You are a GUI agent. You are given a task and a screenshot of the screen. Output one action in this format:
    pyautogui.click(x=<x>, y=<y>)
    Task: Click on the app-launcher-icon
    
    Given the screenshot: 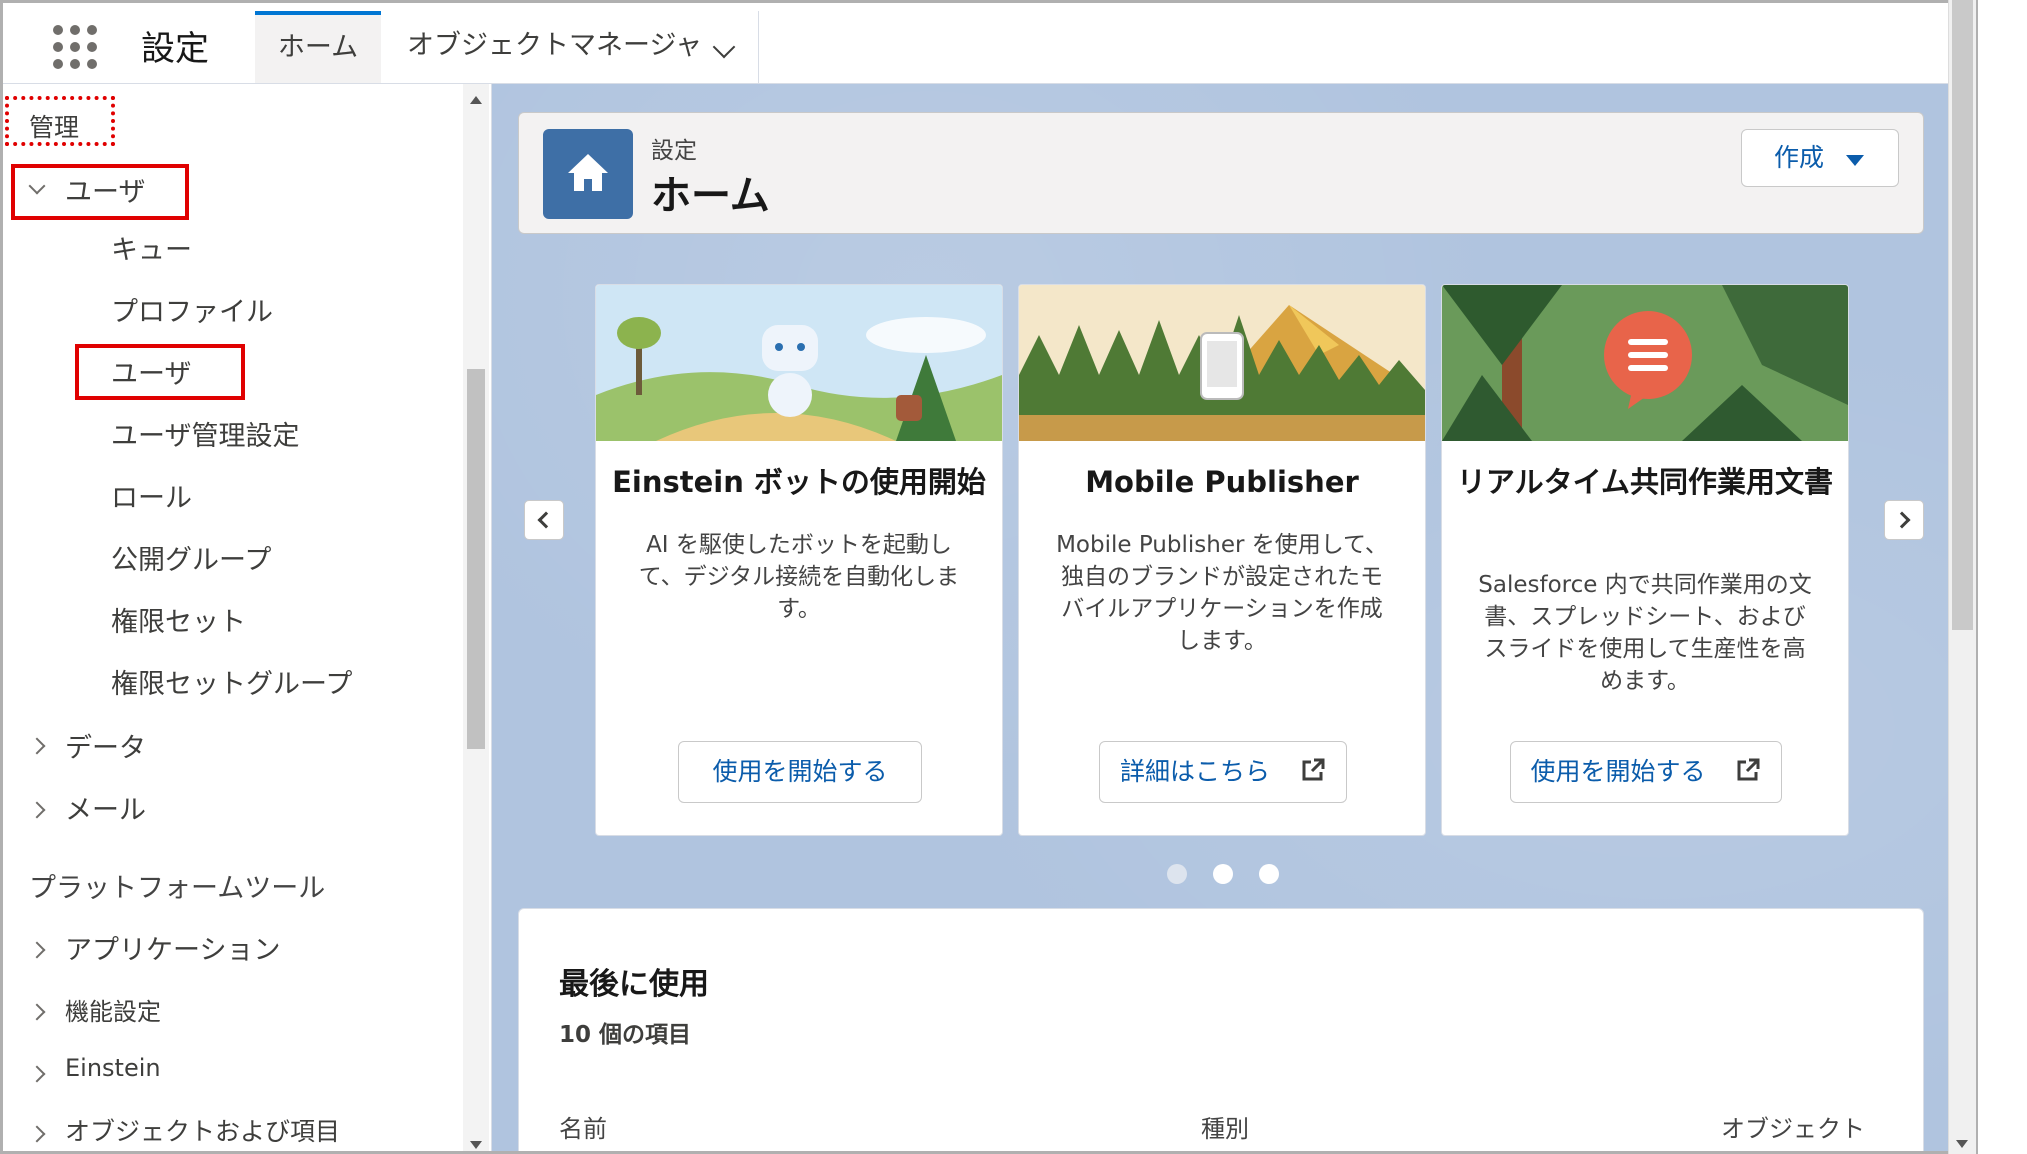 What is the action you would take?
    pyautogui.click(x=75, y=47)
    